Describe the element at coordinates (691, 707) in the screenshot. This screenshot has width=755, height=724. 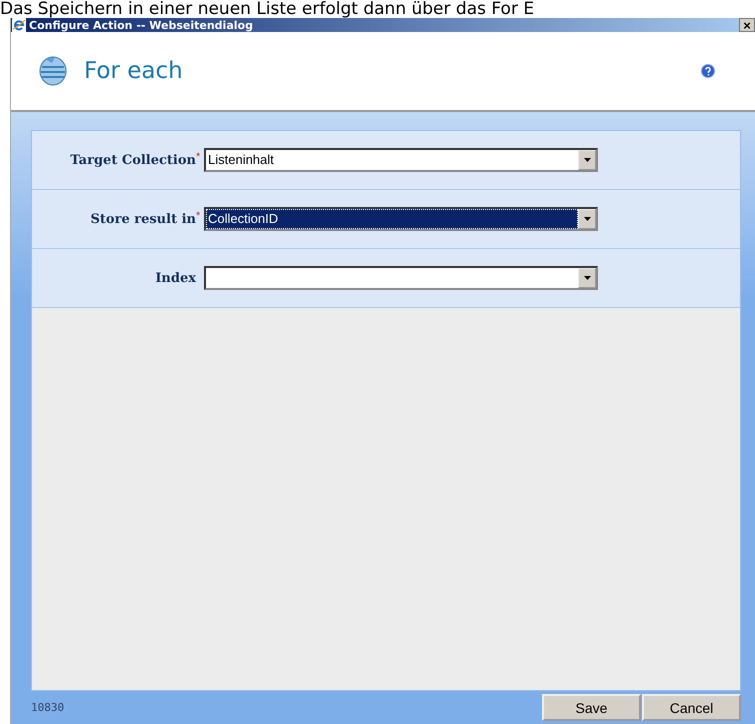
I see `cancel-button: Cancel` at that location.